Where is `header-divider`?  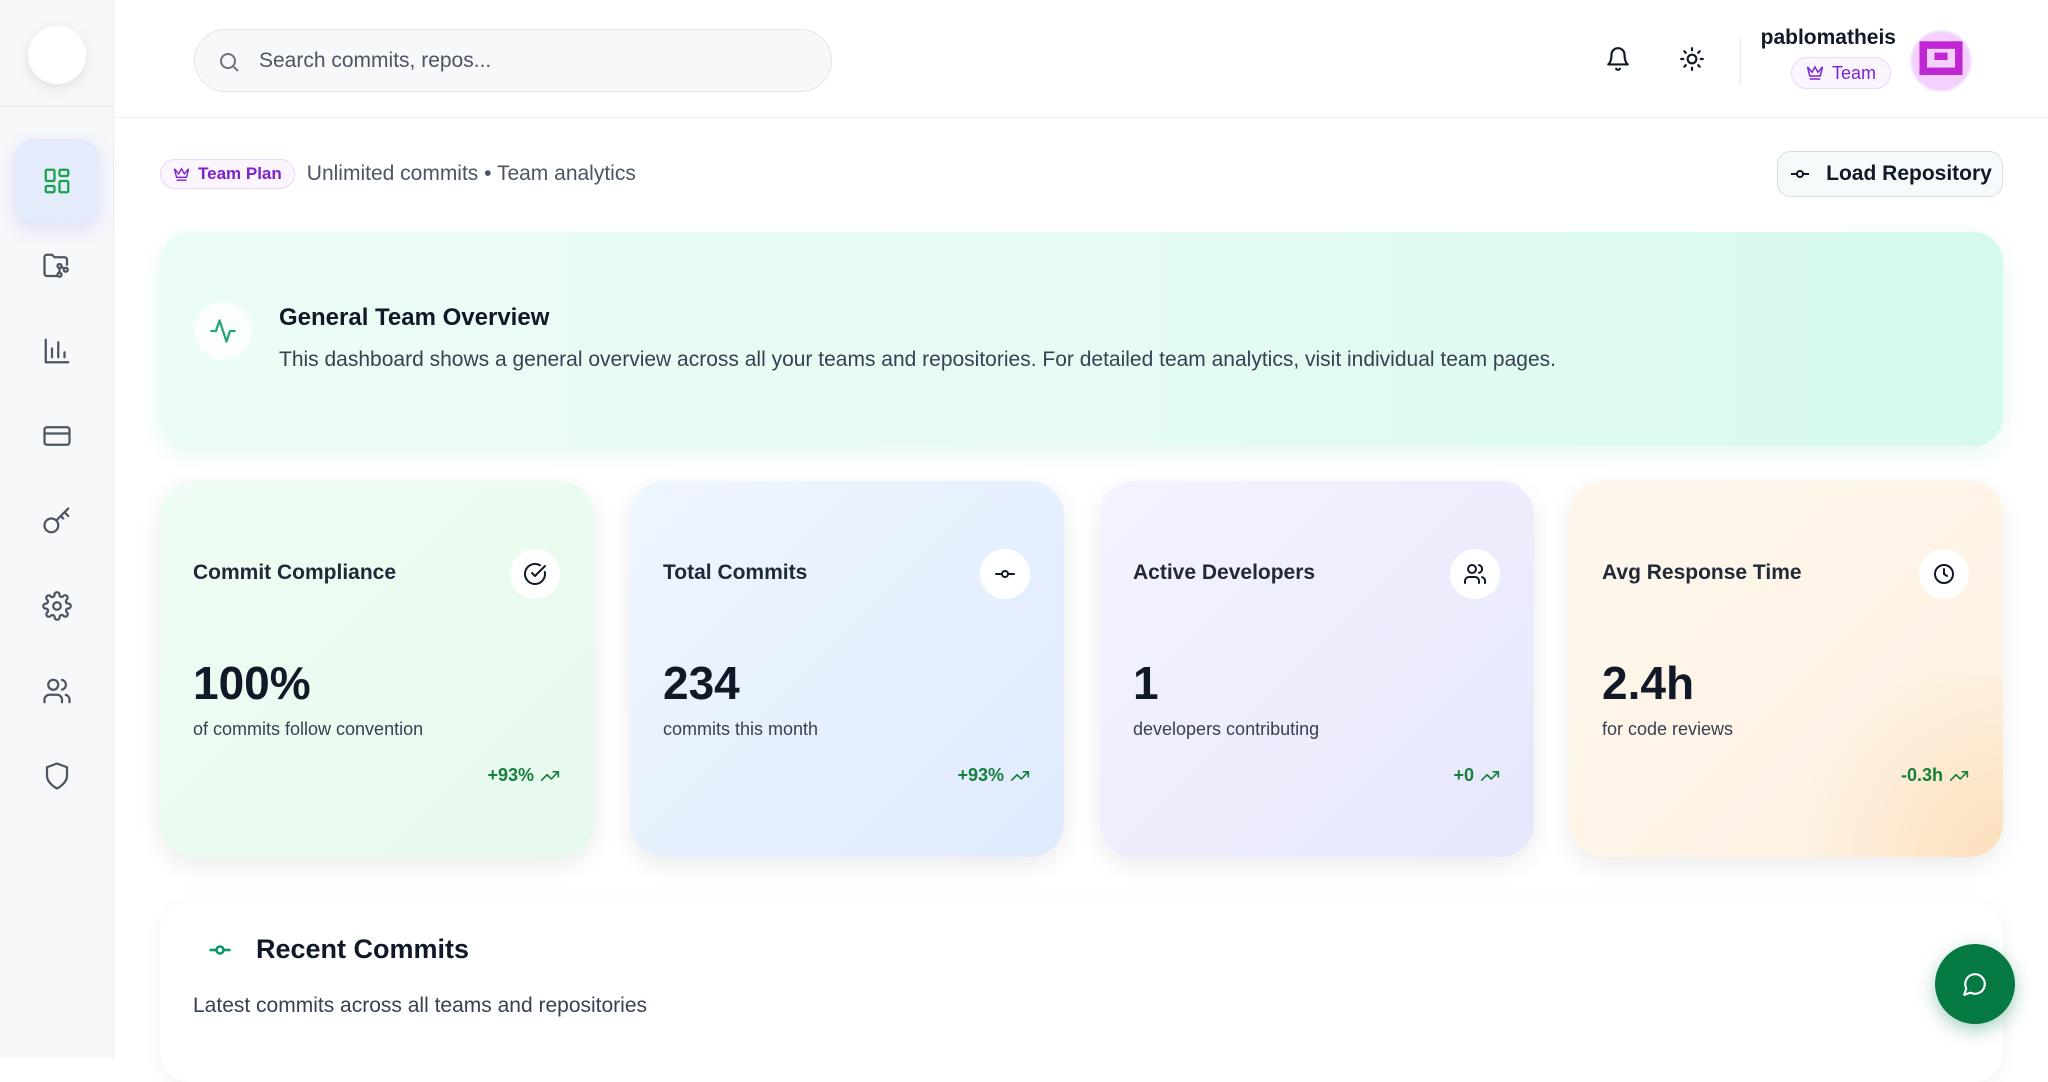 header-divider is located at coordinates (1740, 61).